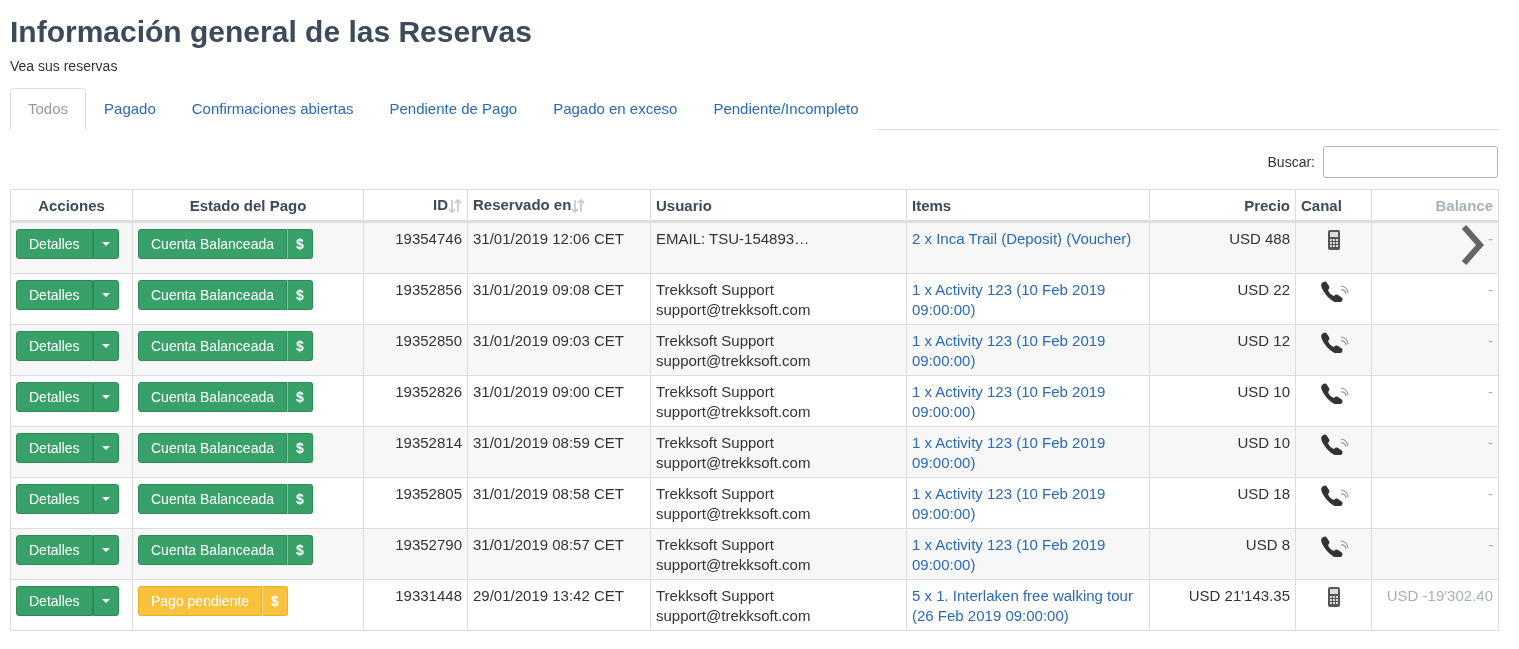  What do you see at coordinates (1222, 503) in the screenshot?
I see `table-cell: USD 18` at bounding box center [1222, 503].